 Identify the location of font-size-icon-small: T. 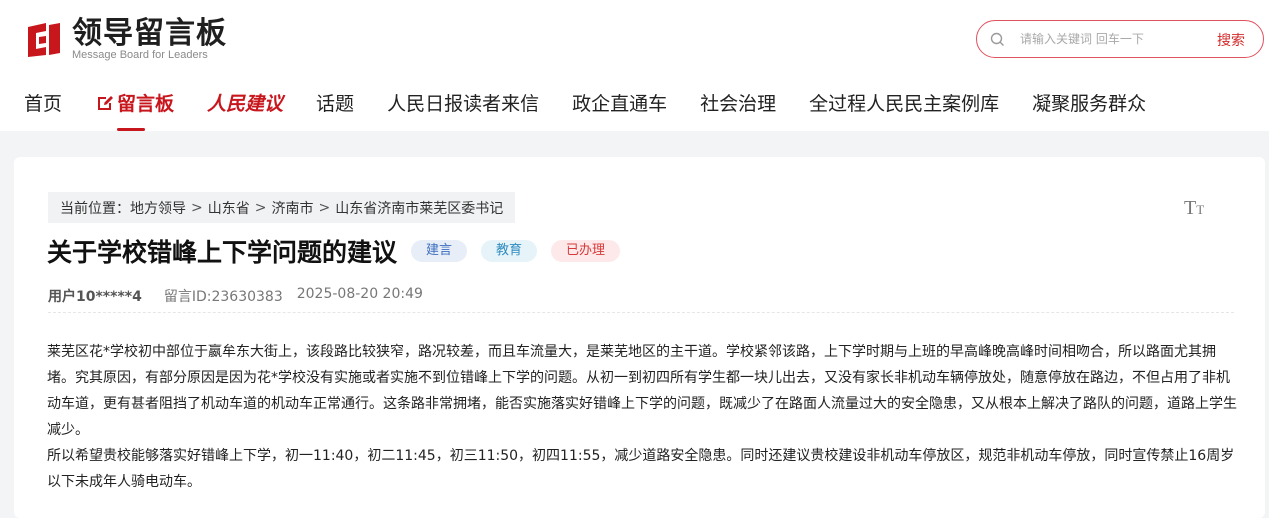
(1200, 209).